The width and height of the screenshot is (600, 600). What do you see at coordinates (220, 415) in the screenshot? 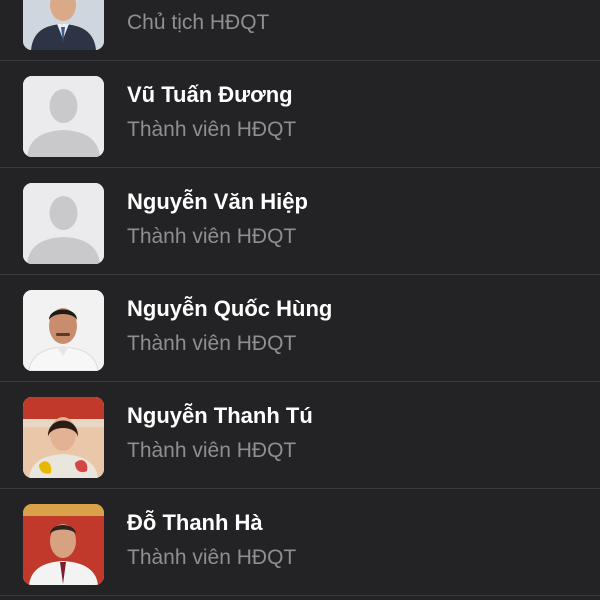
I see `member-name: Nguyễn Thanh Tú` at bounding box center [220, 415].